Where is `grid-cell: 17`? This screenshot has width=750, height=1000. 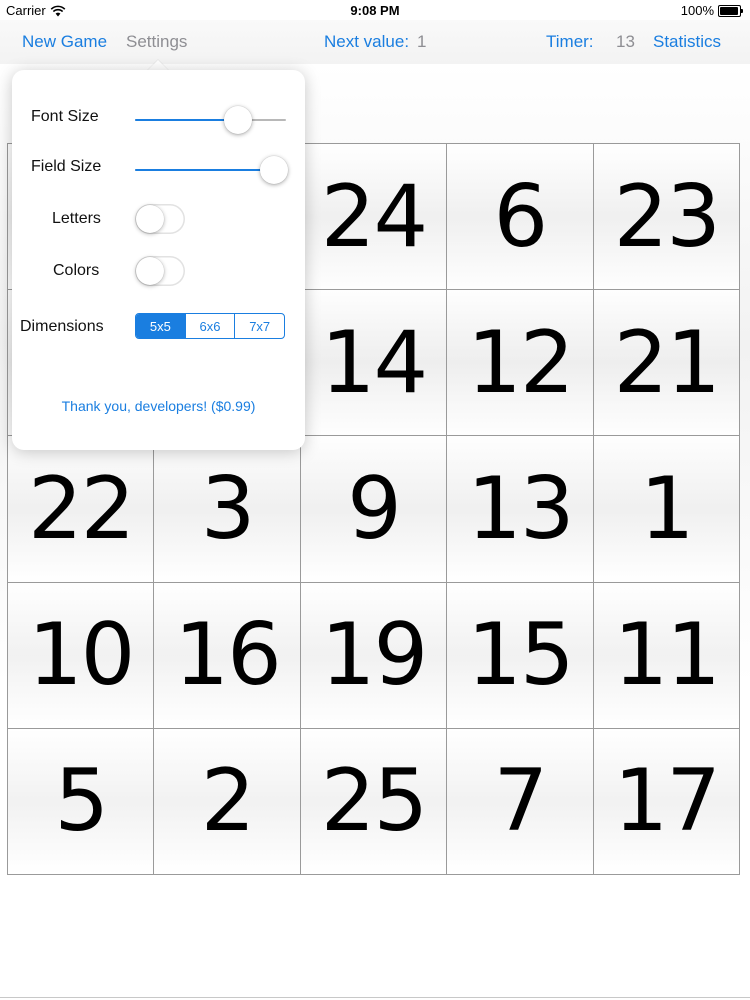 grid-cell: 17 is located at coordinates (666, 801).